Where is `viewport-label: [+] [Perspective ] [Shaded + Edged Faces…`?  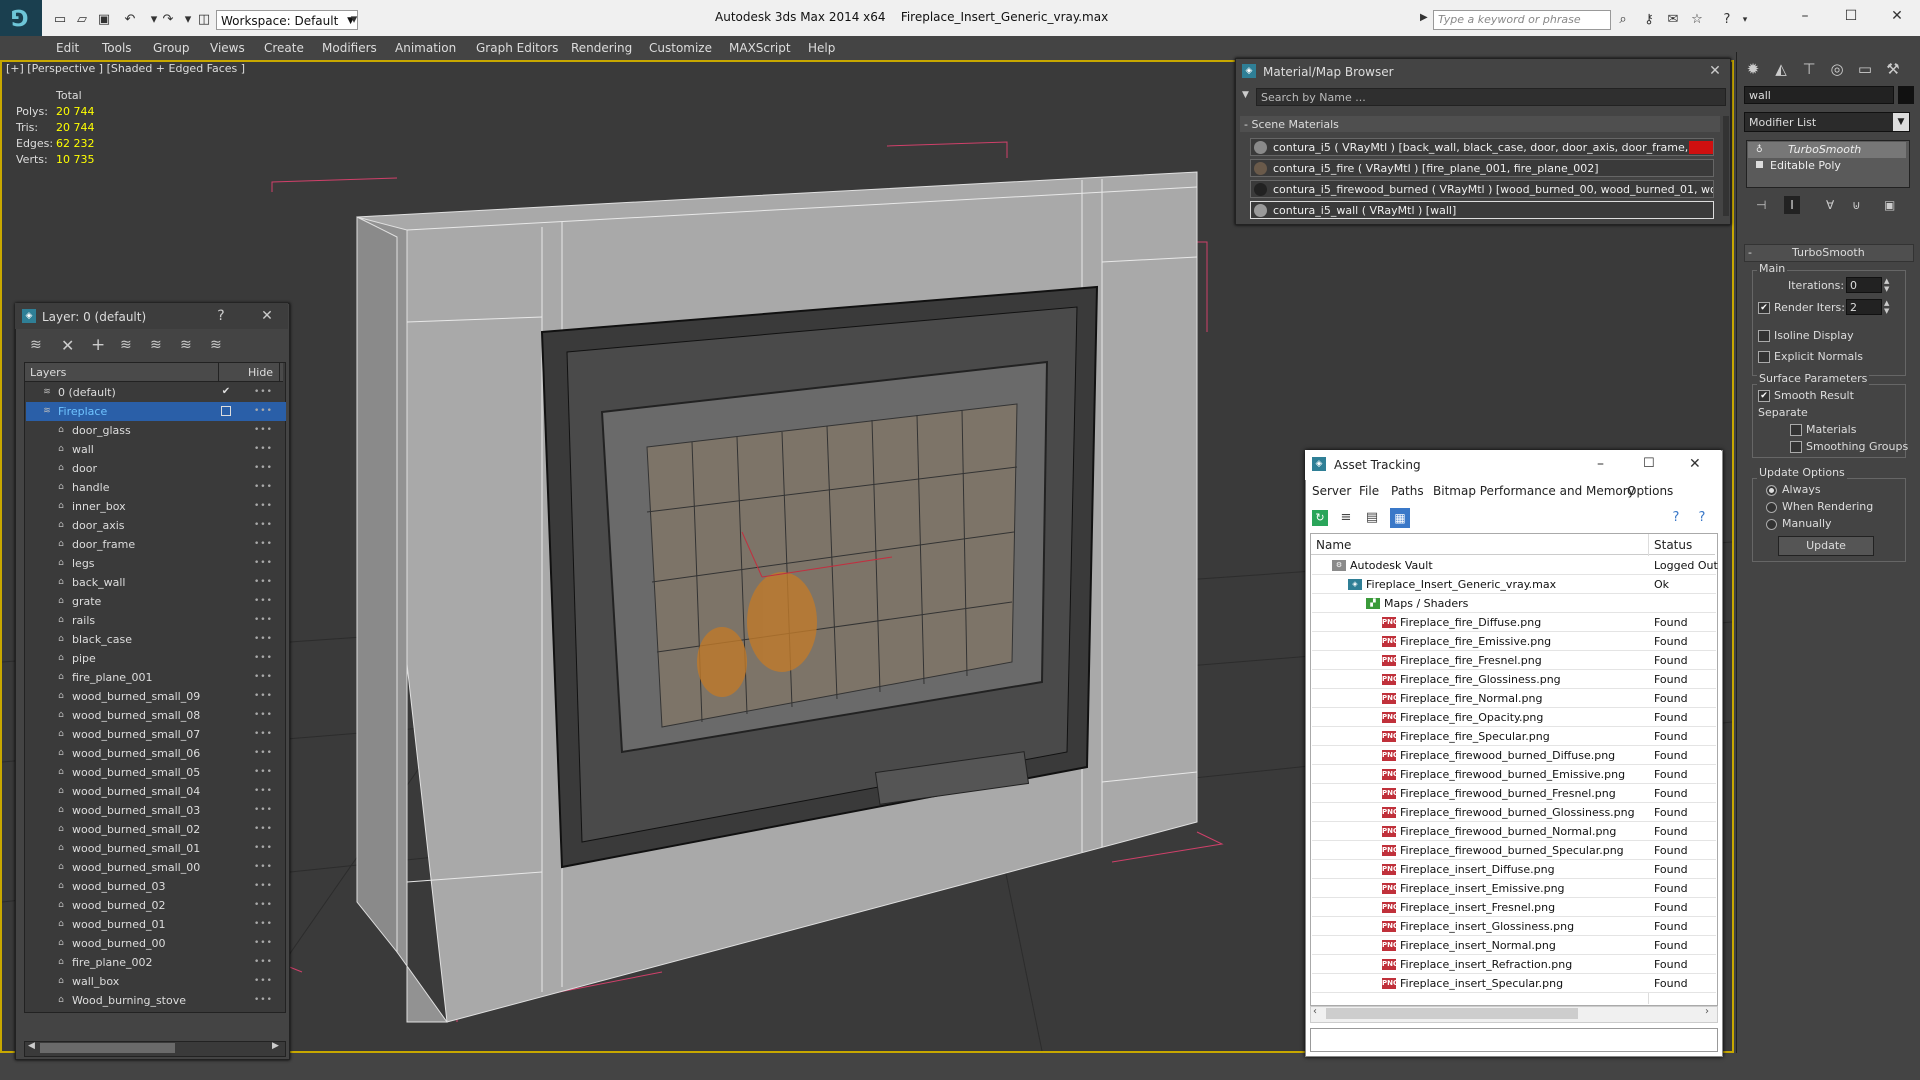
viewport-label: [+] [Perspective ] [Shaded + Edged Faces… is located at coordinates (125, 68).